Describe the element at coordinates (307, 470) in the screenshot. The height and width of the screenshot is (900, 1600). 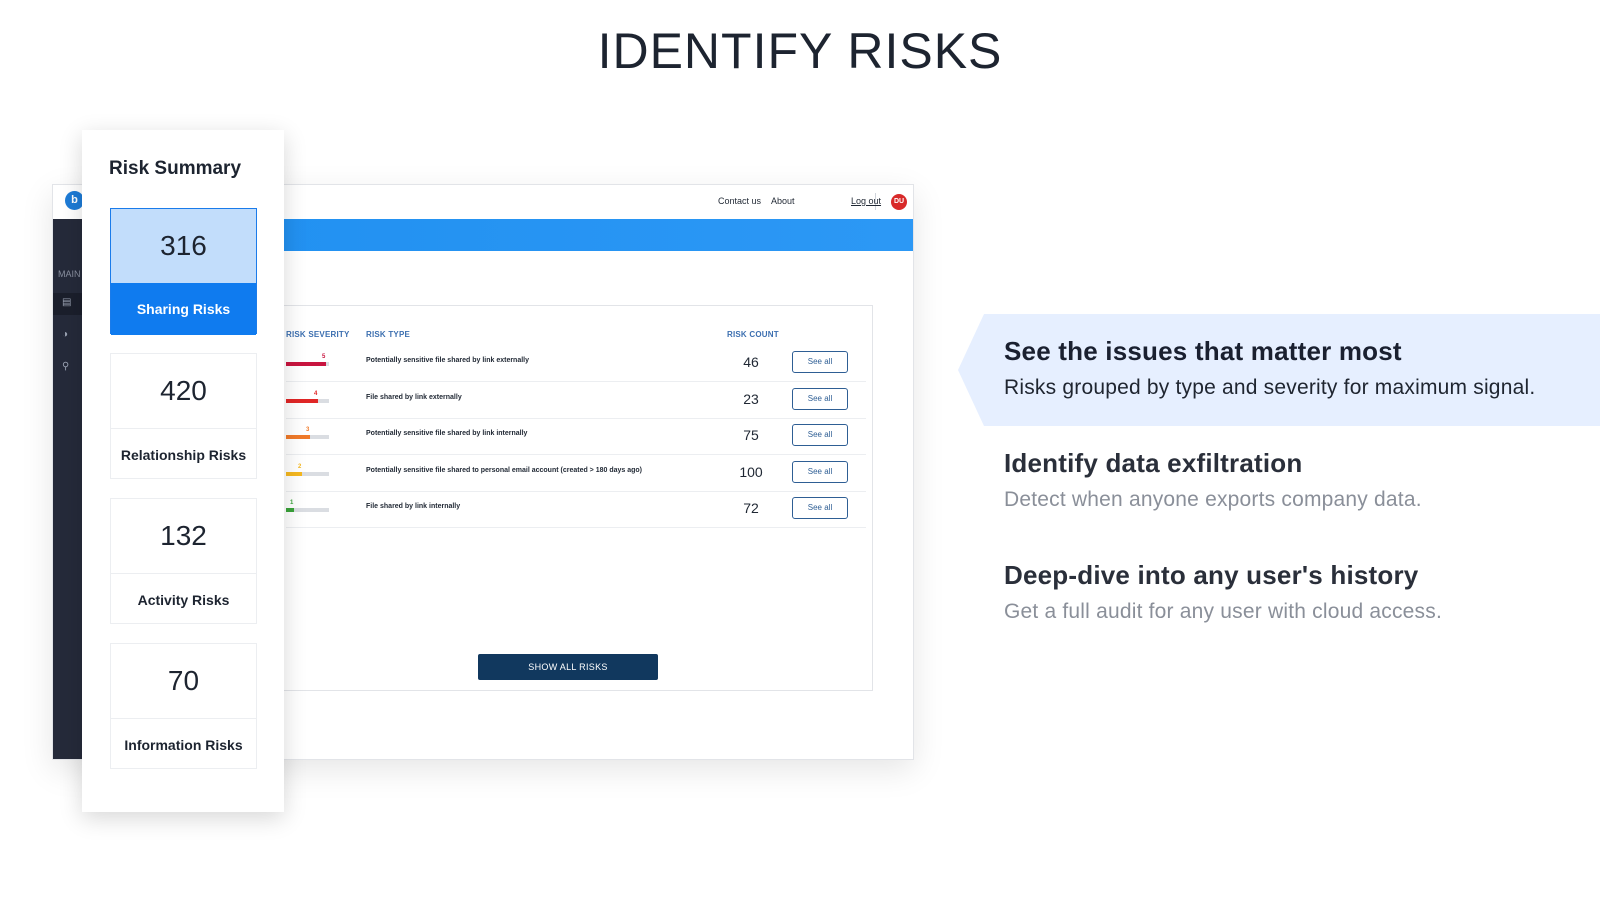
I see `severity-bar: 2` at that location.